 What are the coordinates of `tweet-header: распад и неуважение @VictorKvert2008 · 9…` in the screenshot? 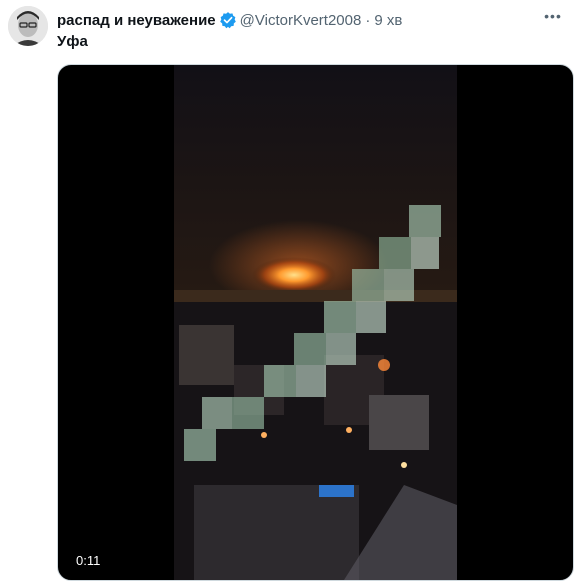 It's located at (310, 20).